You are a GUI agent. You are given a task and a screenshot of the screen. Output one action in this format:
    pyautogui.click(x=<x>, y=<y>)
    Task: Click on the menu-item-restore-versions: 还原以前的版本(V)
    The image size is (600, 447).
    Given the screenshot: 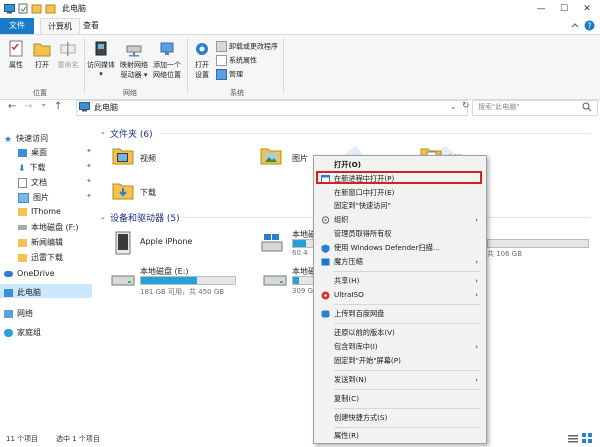 What is the action you would take?
    pyautogui.click(x=401, y=333)
    